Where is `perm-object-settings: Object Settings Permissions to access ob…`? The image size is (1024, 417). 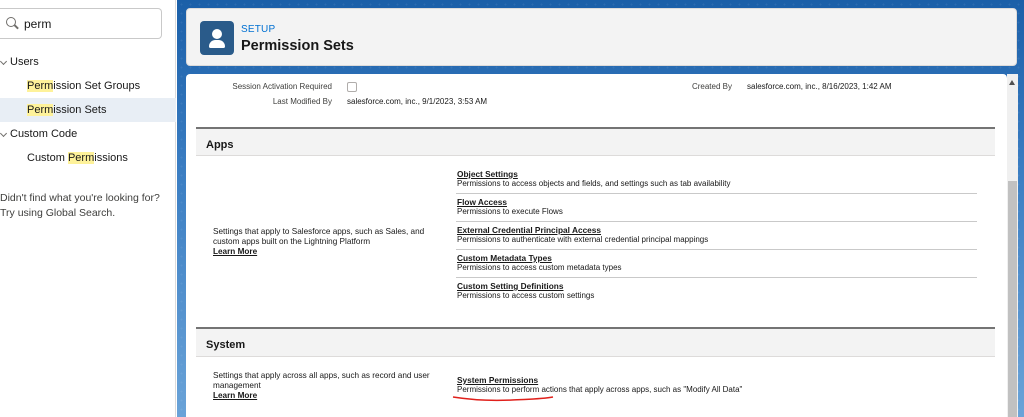 perm-object-settings: Object Settings Permissions to access ob… is located at coordinates (717, 179).